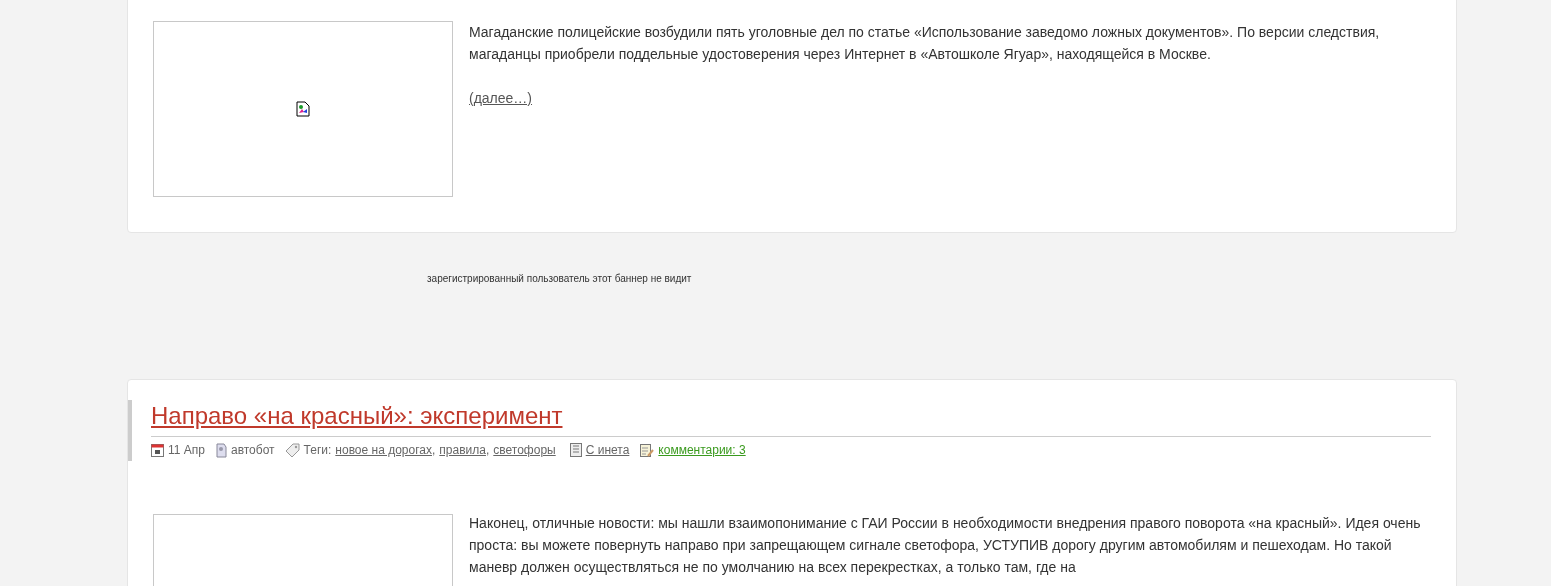 The width and height of the screenshot is (1551, 586). I want to click on post-excerpt: Наконец, отличные новости: мы нашли взаимопонимание с ГАИ России в необходимости внедрения правого поворота «на красный». Идея очень проста: вы можете повернуть направо при запрещающем сигнале светофора, УСТУПИВ дорогу другим автомобилям и пешеходам. Но такой маневр должен осуществляться не по умолчанию на всех перекрестках, а только там, где на, so click(945, 545).